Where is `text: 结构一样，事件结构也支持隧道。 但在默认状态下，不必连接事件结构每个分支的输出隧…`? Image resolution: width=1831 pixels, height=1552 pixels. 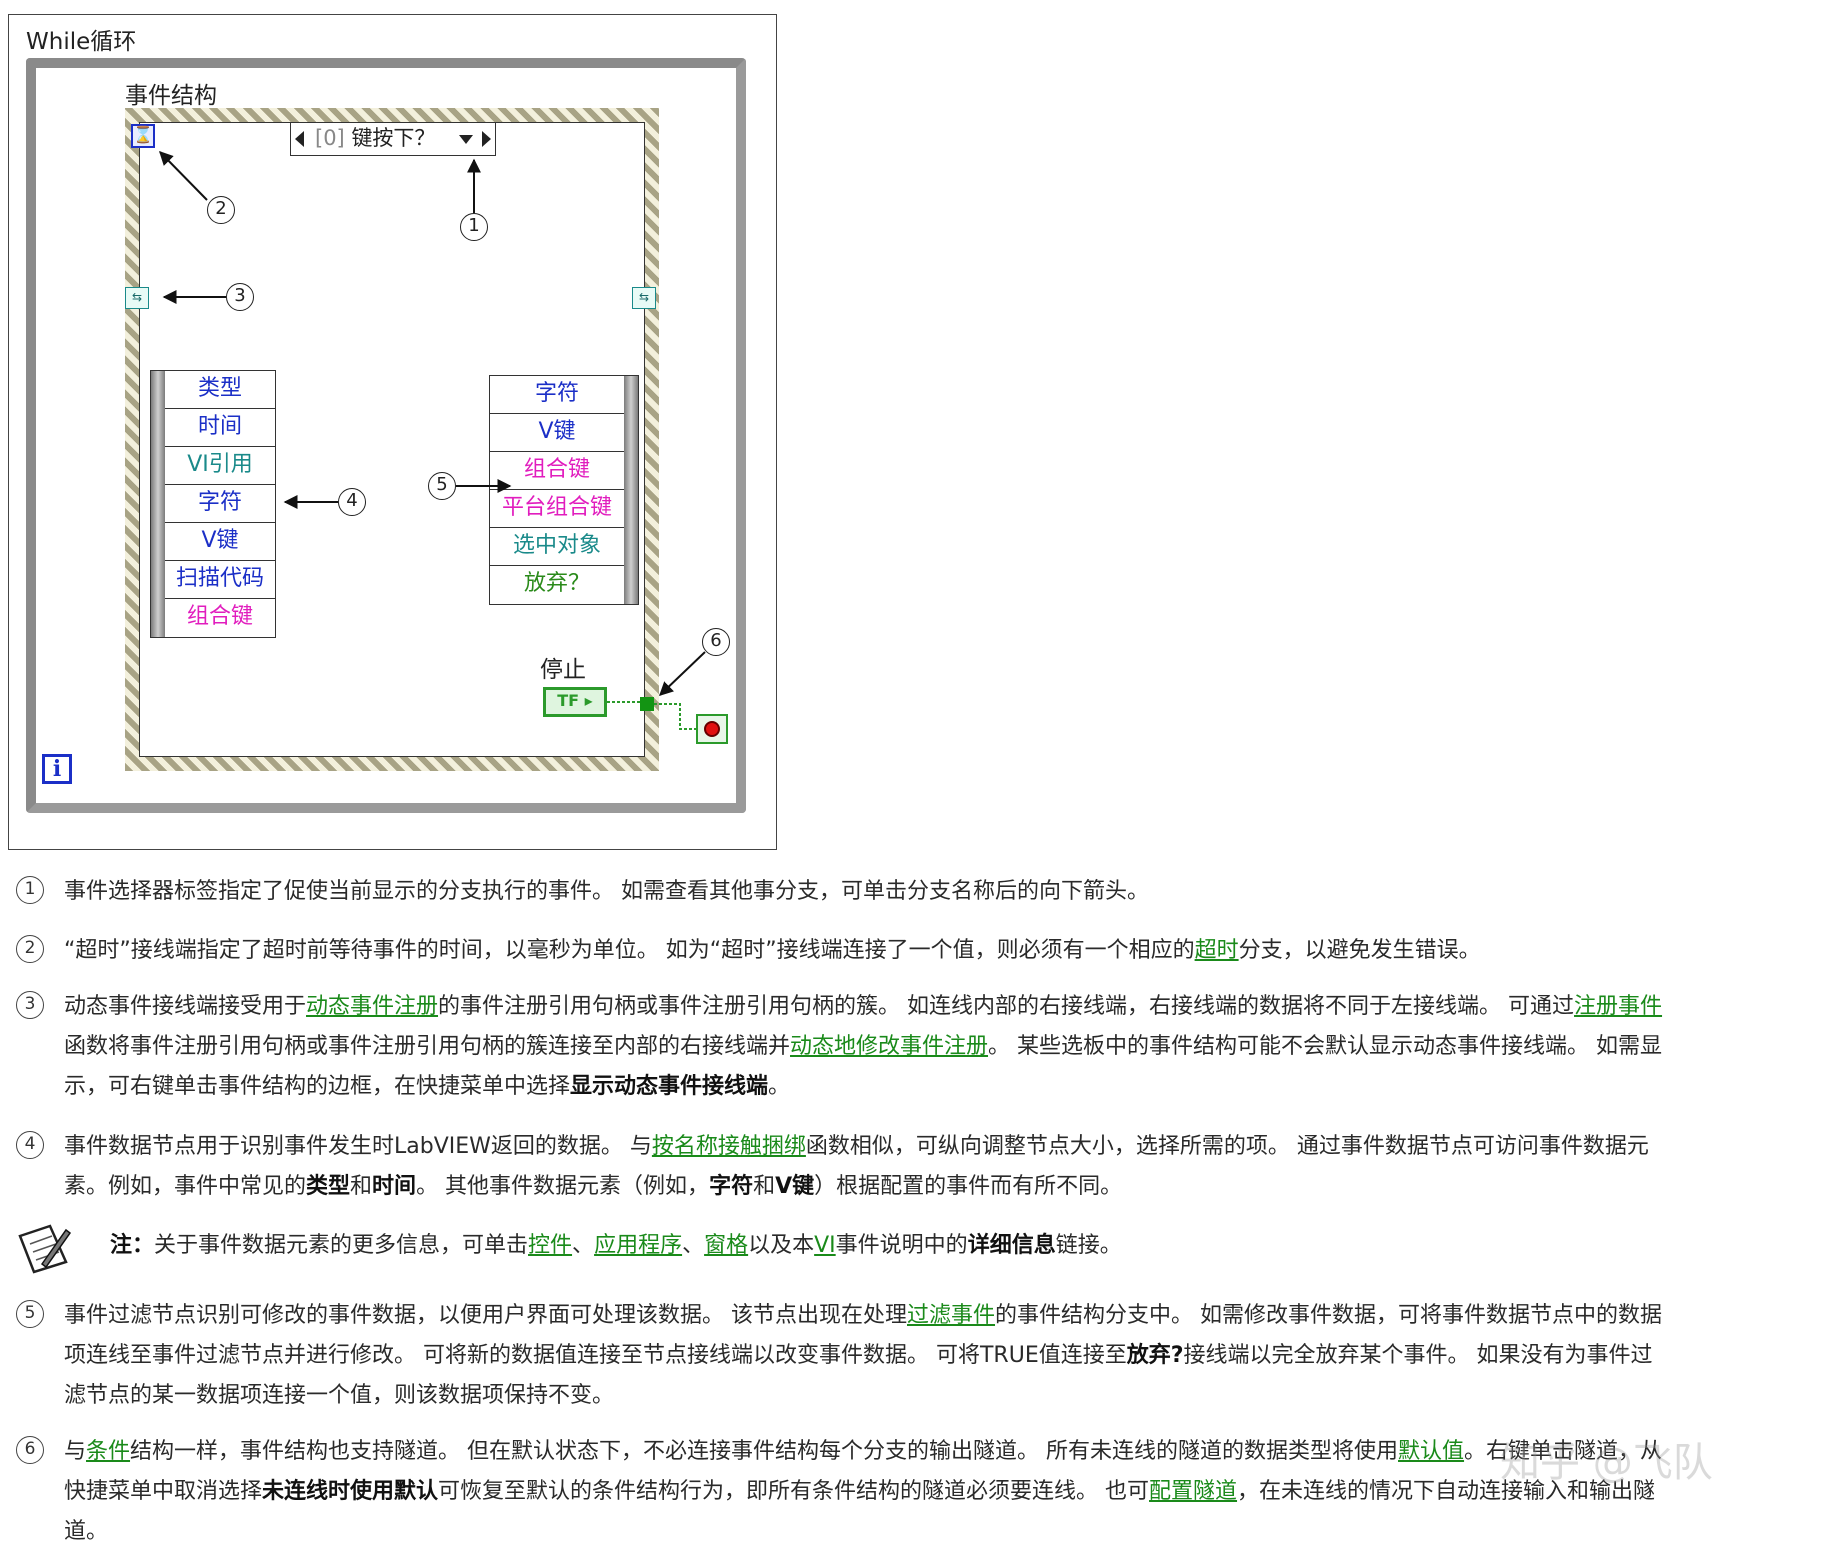 text: 结构一样，事件结构也支持隧道。 但在默认状态下，不必连接事件结构每个分支的输出隧… is located at coordinates (764, 1451).